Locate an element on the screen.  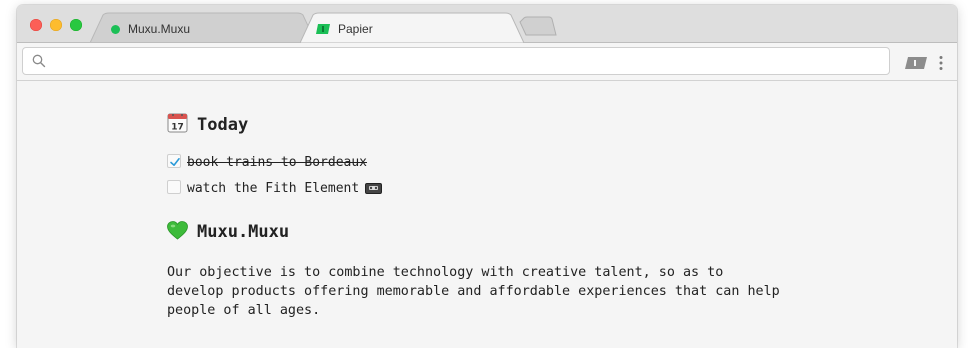
toolbar is located at coordinates (487, 62).